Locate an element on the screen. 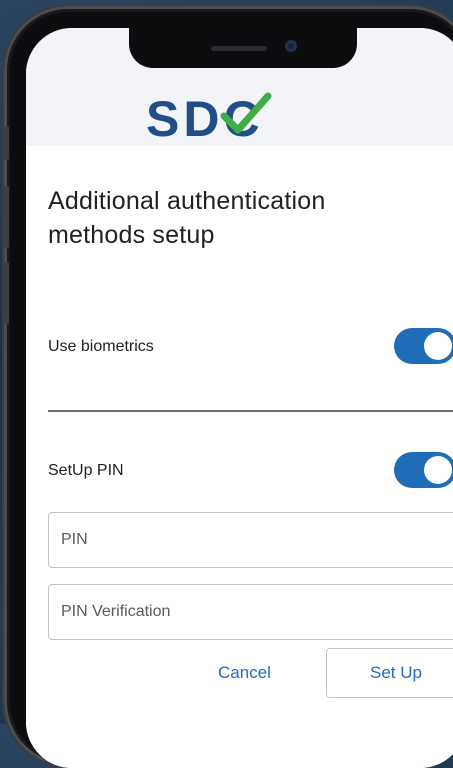 The width and height of the screenshot is (453, 768). phone-notch is located at coordinates (243, 48).